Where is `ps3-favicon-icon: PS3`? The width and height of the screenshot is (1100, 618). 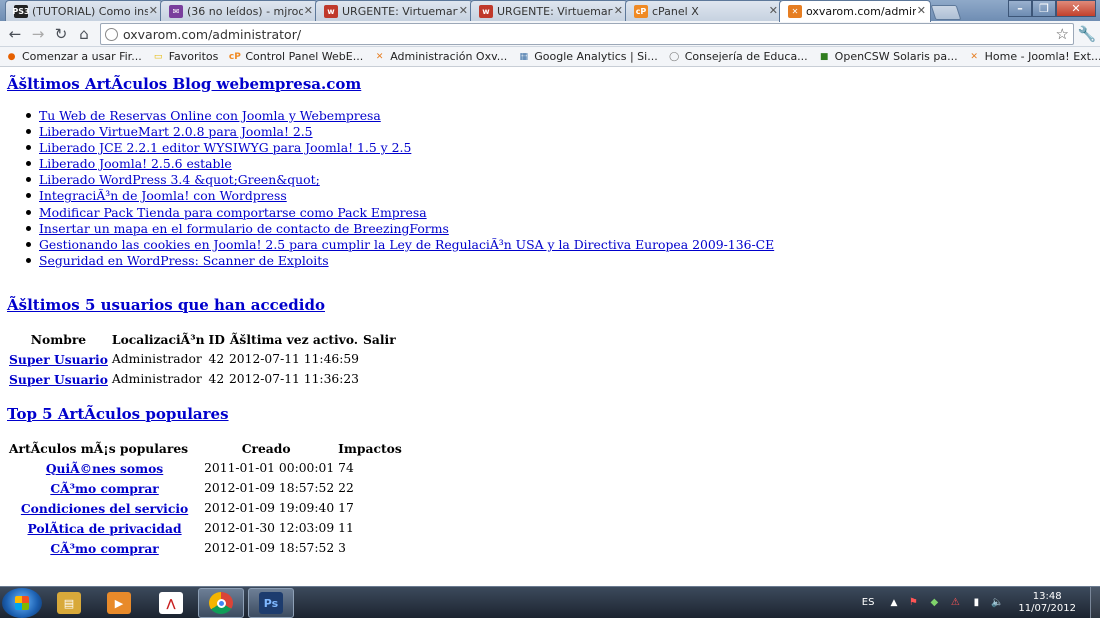 ps3-favicon-icon: PS3 is located at coordinates (21, 11).